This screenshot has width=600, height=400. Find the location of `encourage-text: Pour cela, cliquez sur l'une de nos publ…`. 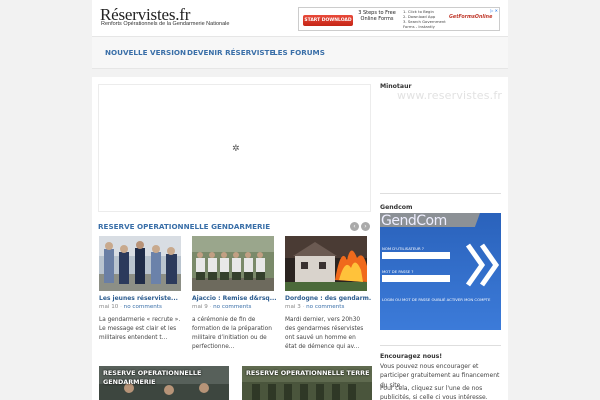

encourage-text: Pour cela, cliquez sur l'une de nos publ… is located at coordinates (434, 392).